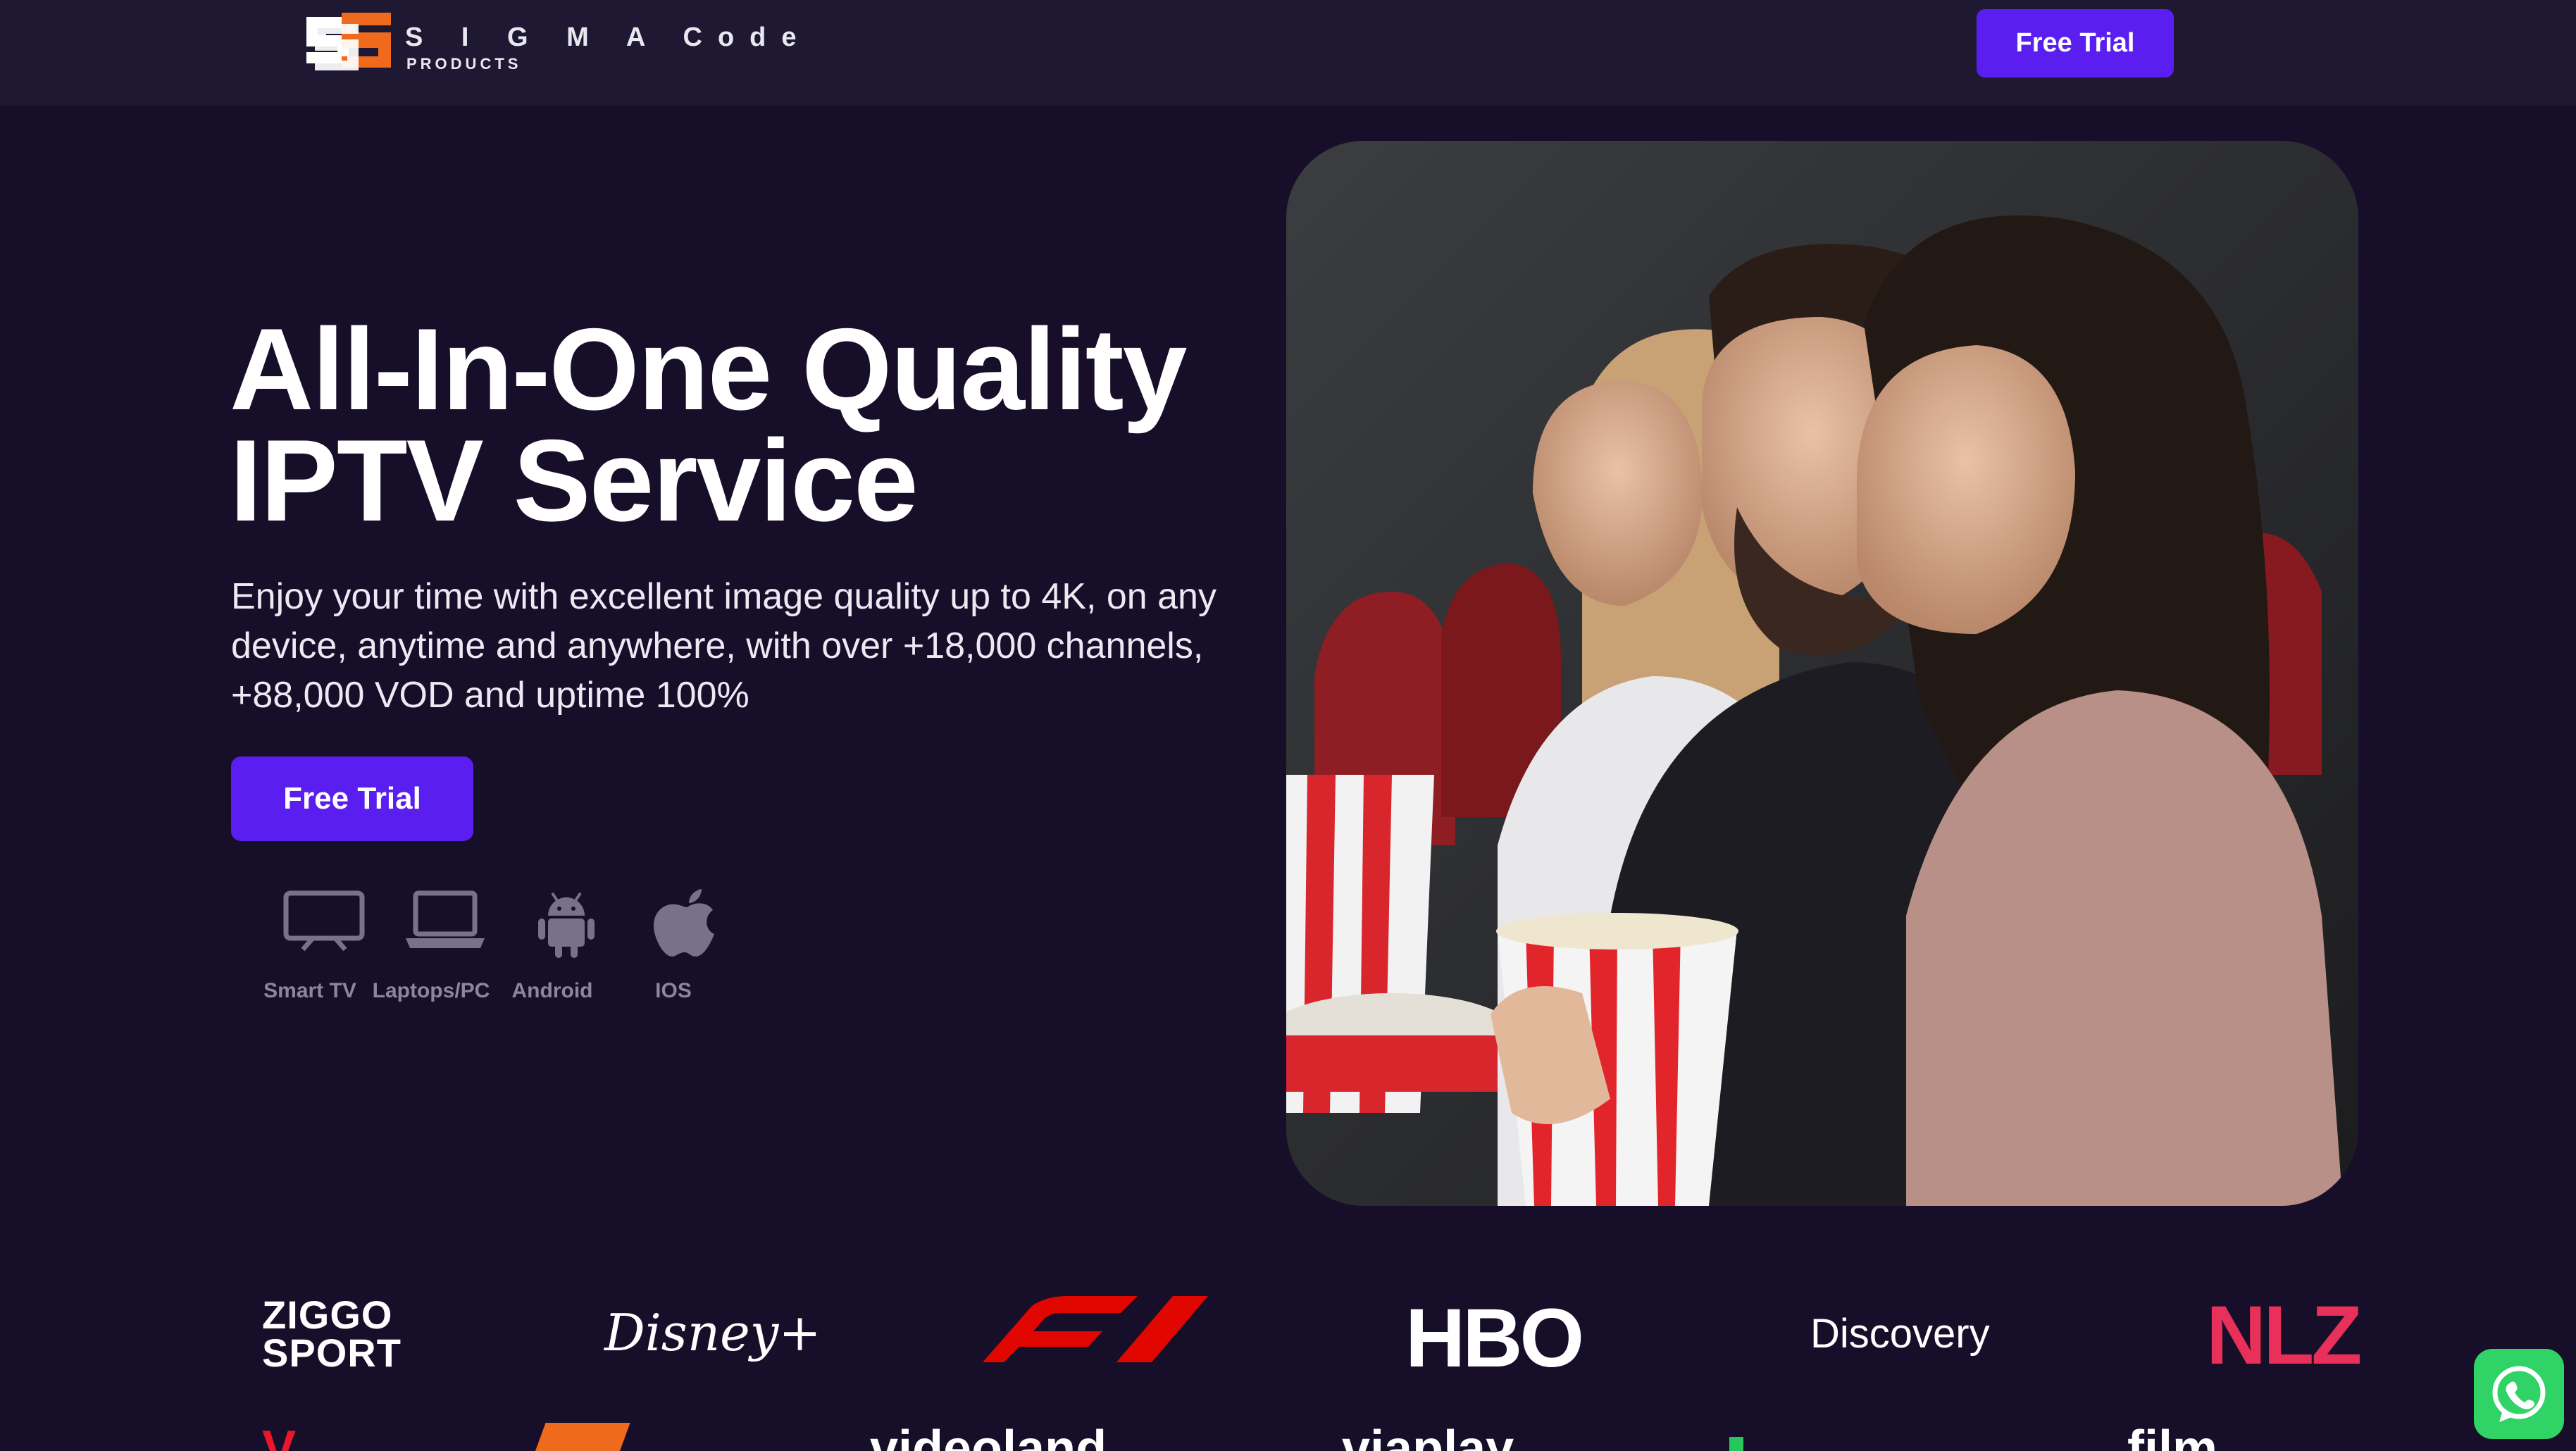 The height and width of the screenshot is (1451, 2576). What do you see at coordinates (608, 38) in the screenshot?
I see `logo-brand-text: S I G M A Code` at bounding box center [608, 38].